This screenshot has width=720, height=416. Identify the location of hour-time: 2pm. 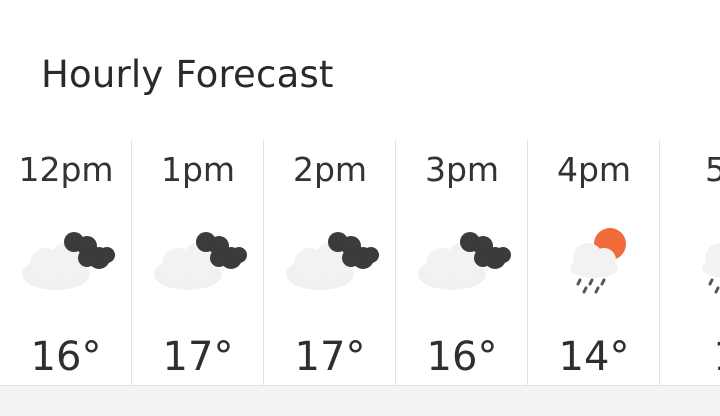
(330, 169).